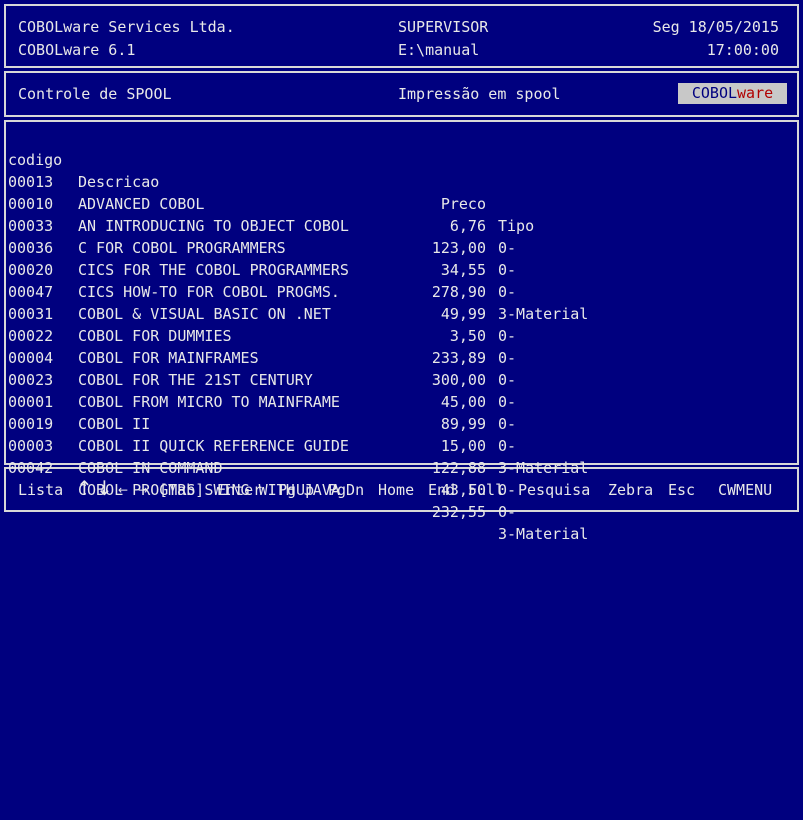 The width and height of the screenshot is (803, 820). I want to click on table-row: 00031 COBOL FOR DUMMIES 233,89 0-, so click(398, 335).